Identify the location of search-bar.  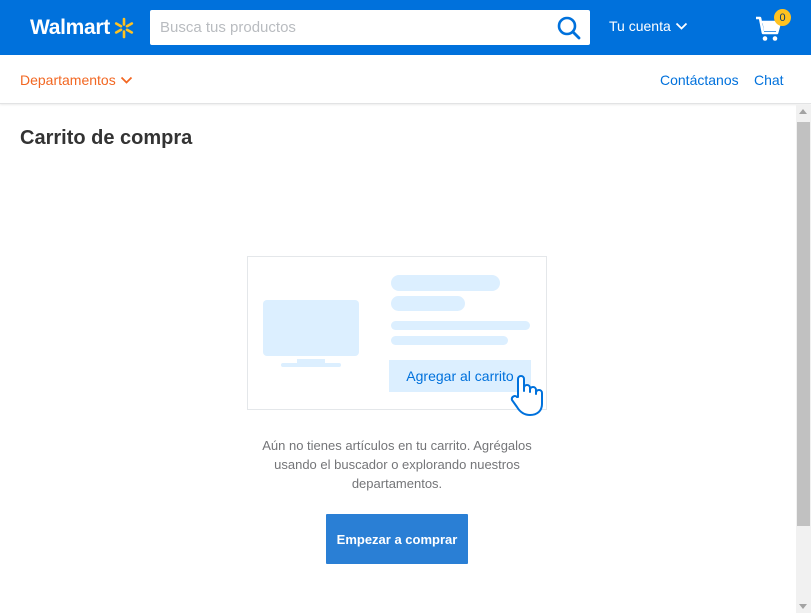
(370, 27).